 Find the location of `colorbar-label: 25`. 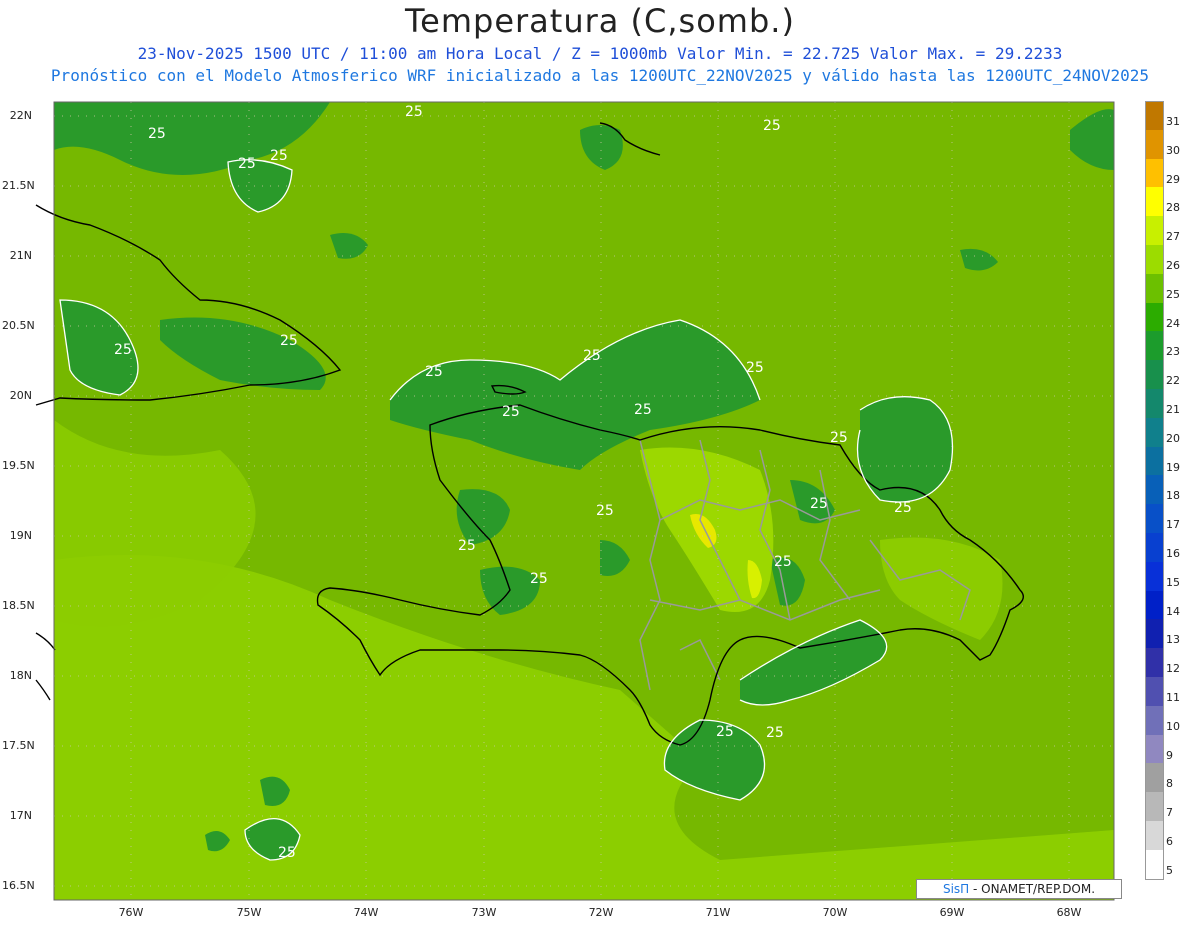

colorbar-label: 25 is located at coordinates (1173, 294).